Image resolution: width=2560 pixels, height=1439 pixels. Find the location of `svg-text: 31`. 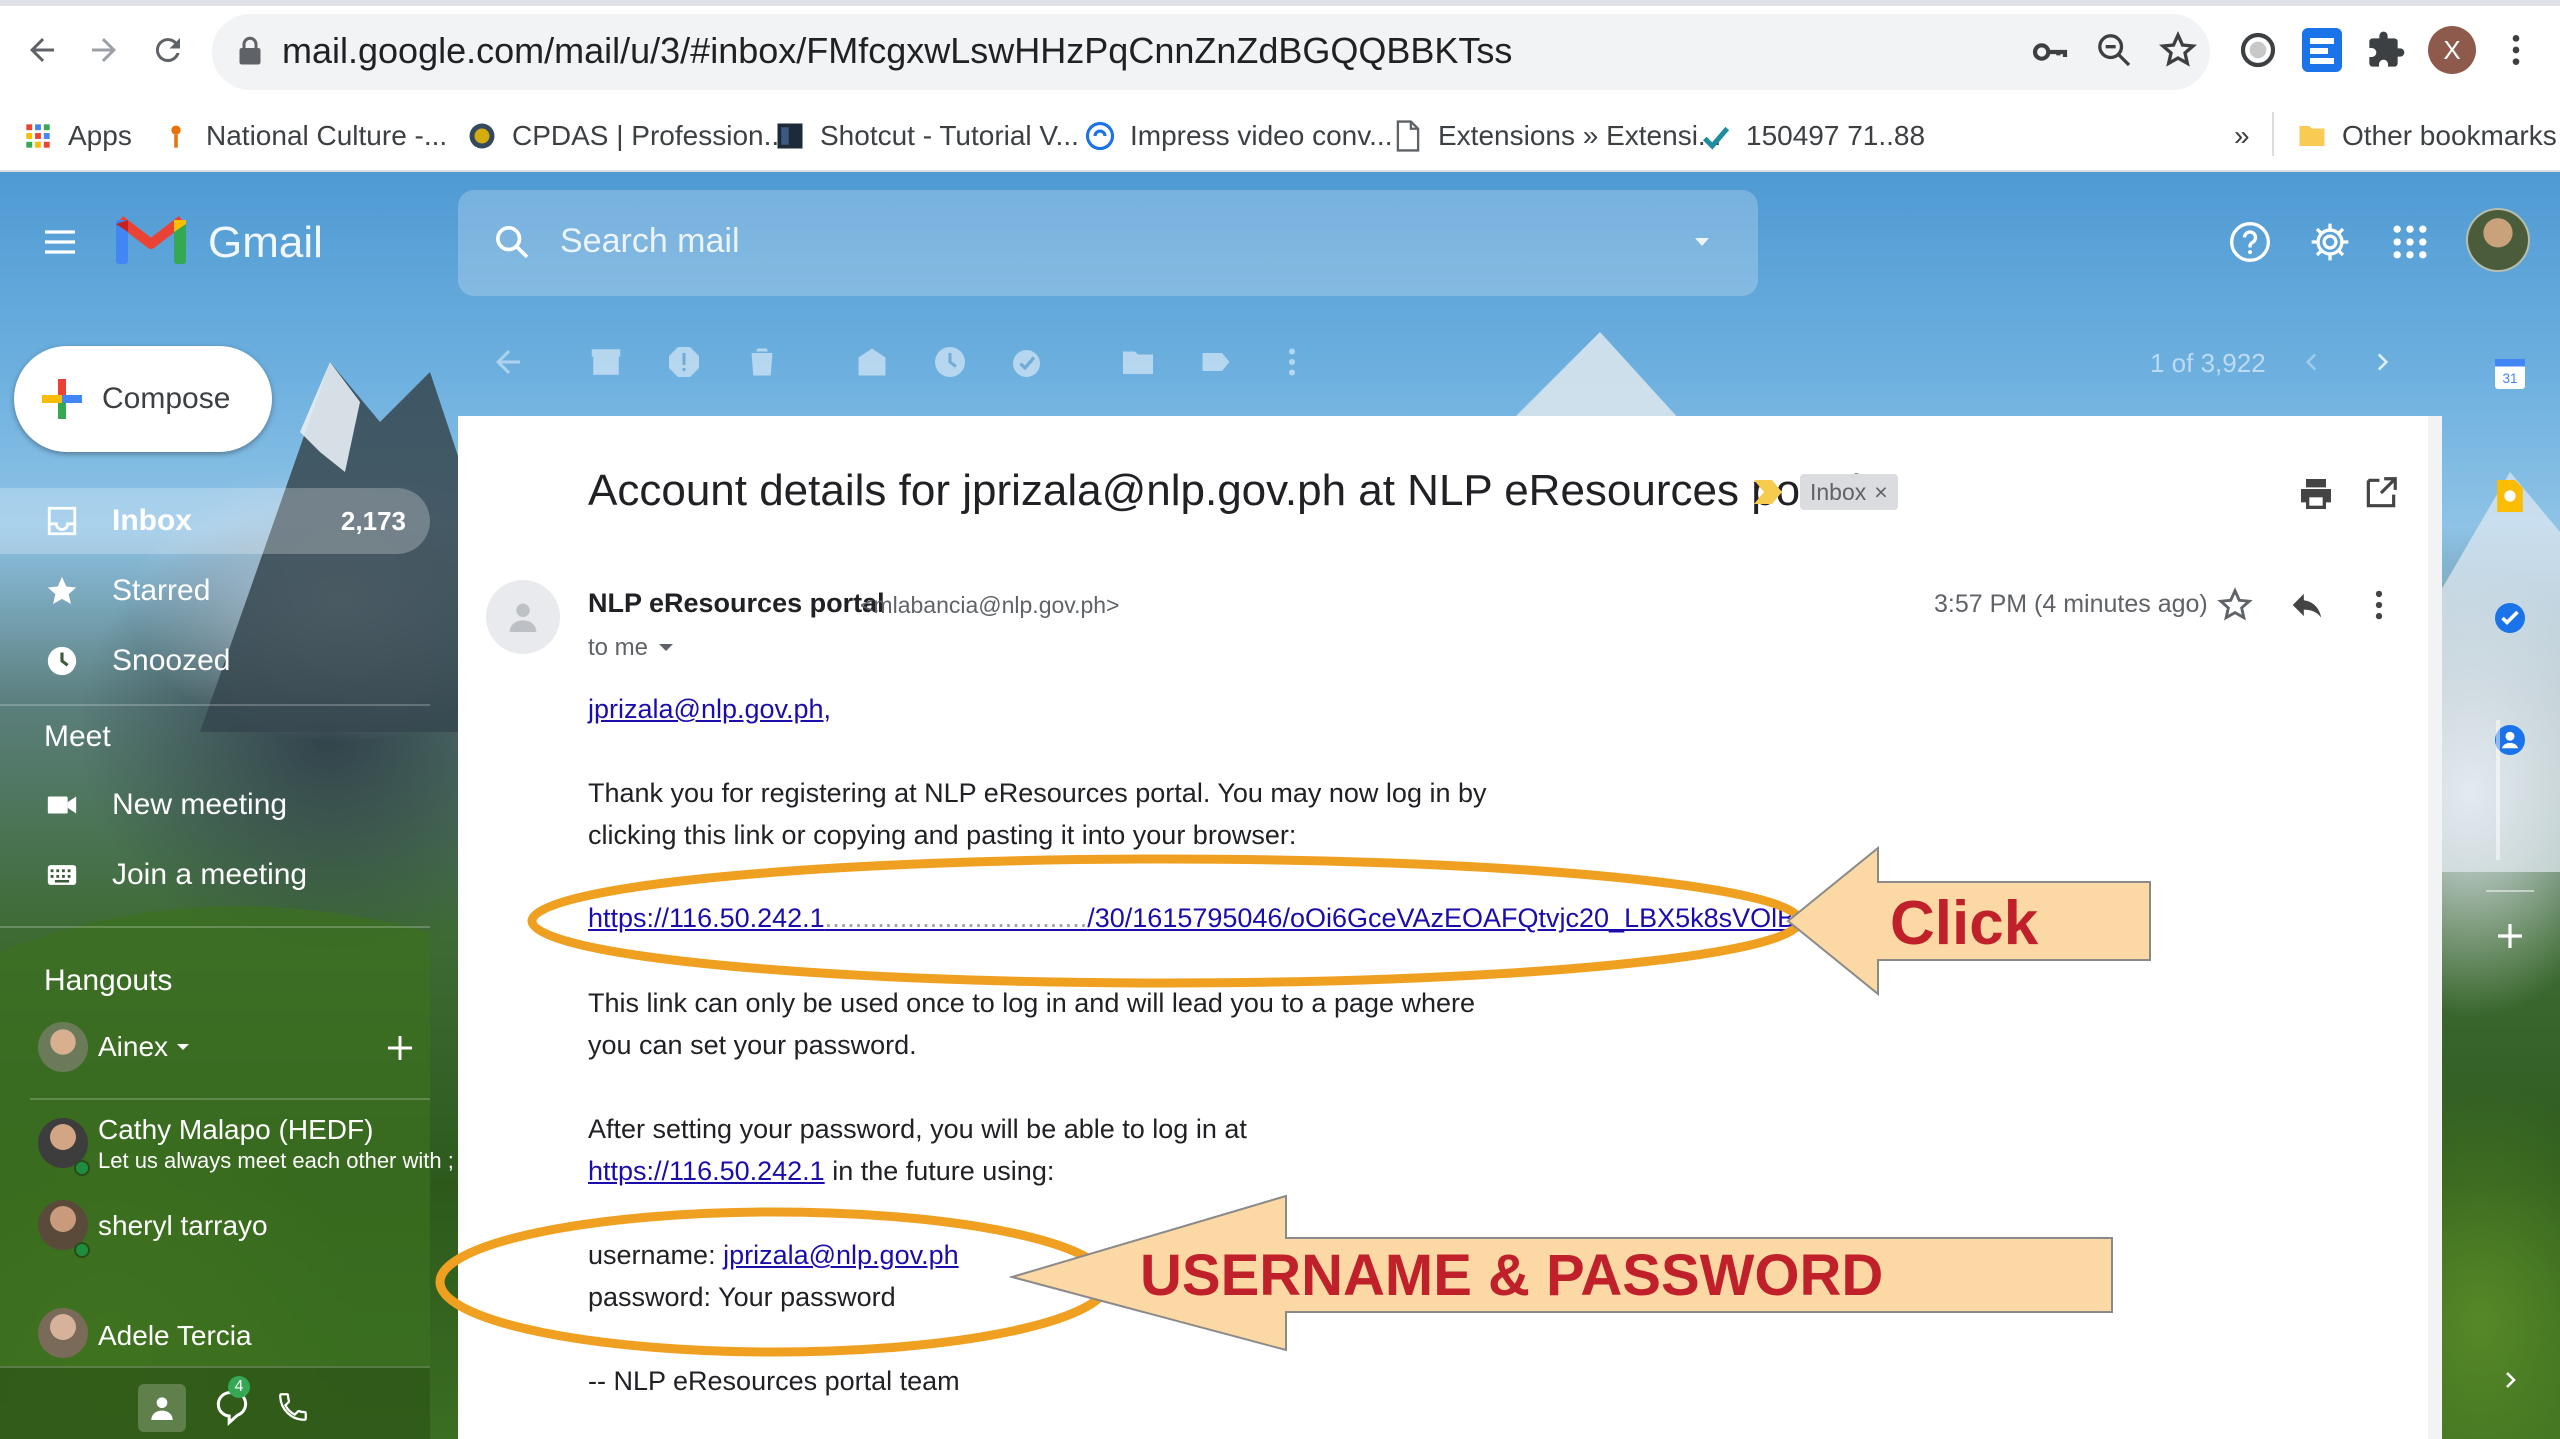

svg-text: 31 is located at coordinates (2509, 378).